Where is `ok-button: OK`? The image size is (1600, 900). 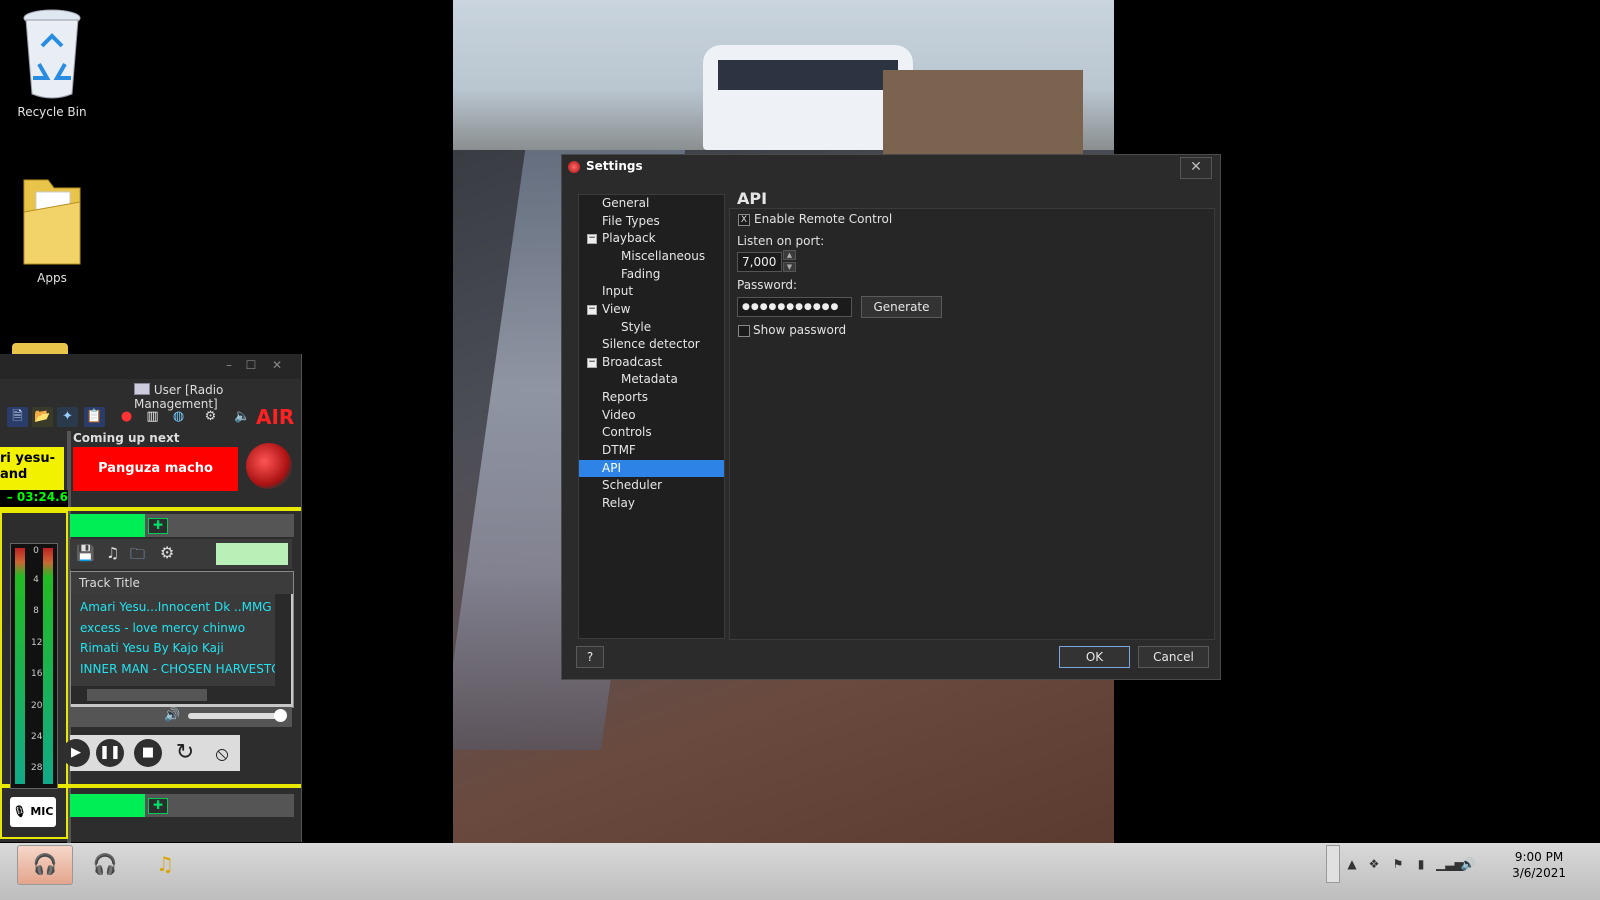
ok-button: OK is located at coordinates (1094, 657).